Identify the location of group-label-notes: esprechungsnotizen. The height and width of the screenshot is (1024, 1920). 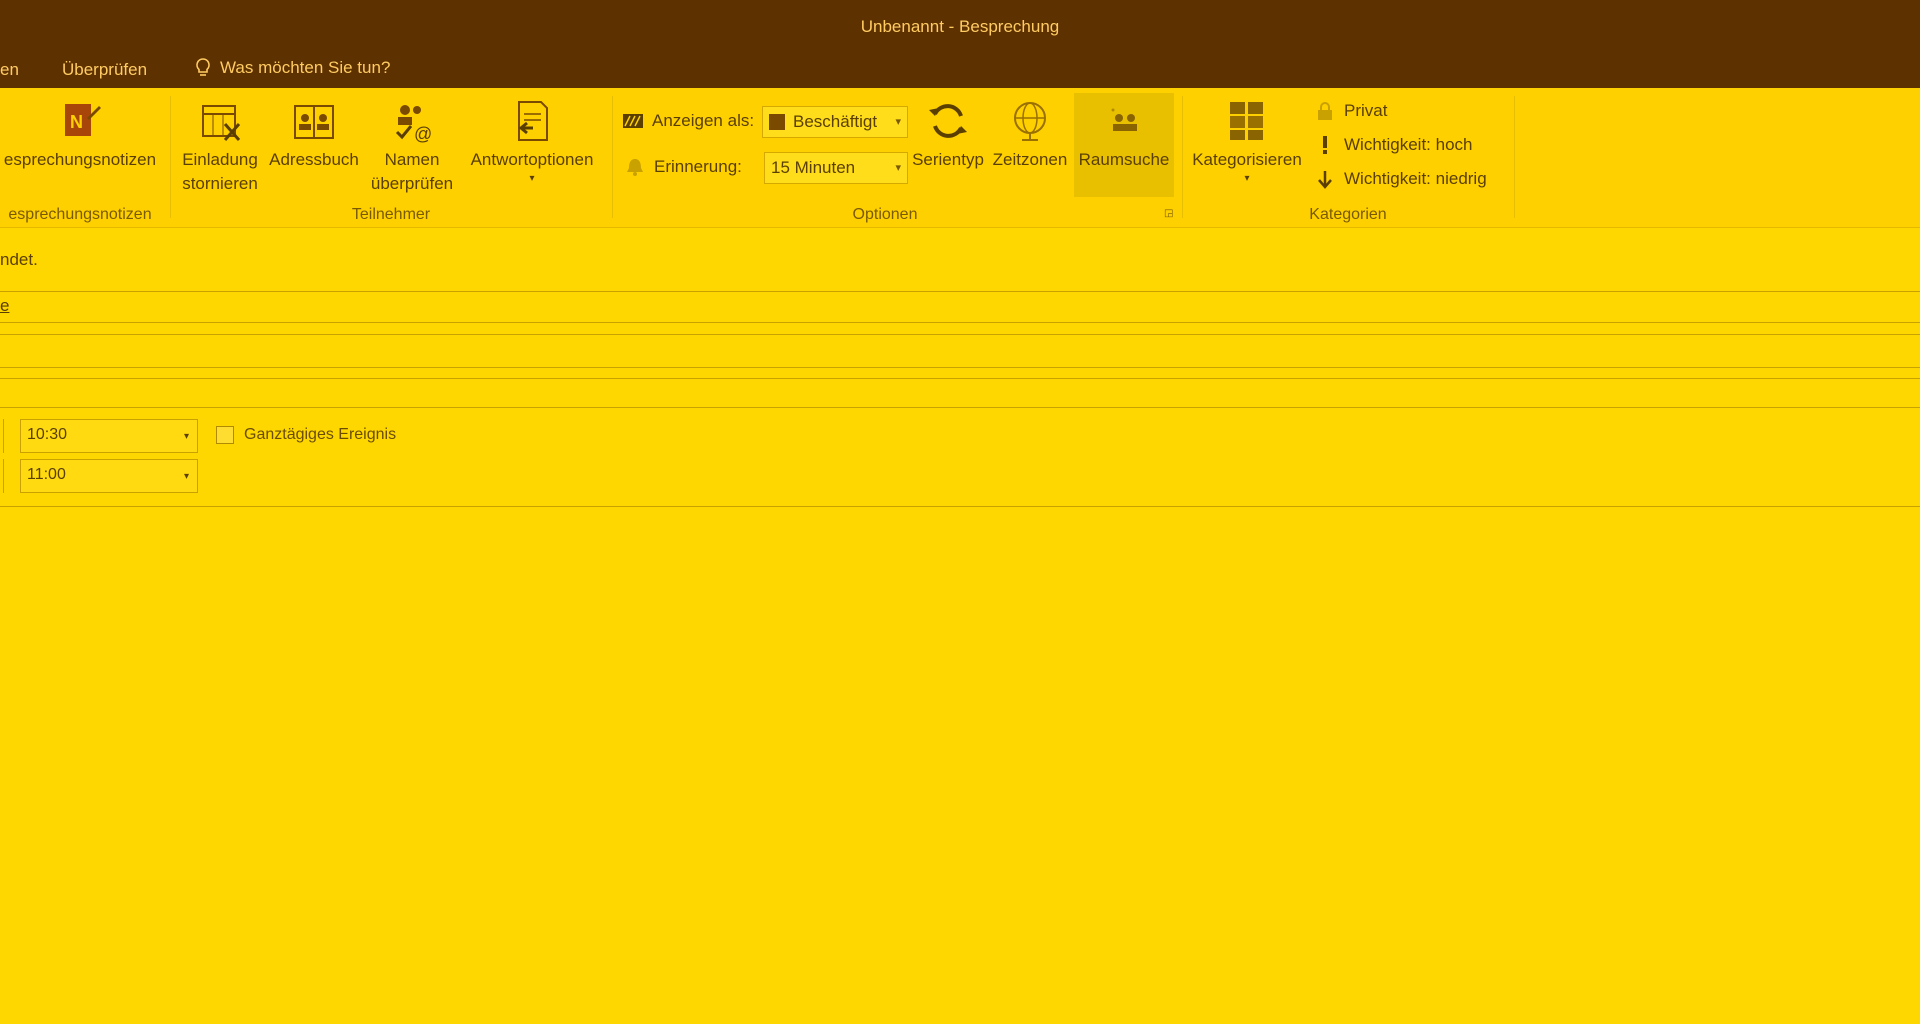
(80, 214).